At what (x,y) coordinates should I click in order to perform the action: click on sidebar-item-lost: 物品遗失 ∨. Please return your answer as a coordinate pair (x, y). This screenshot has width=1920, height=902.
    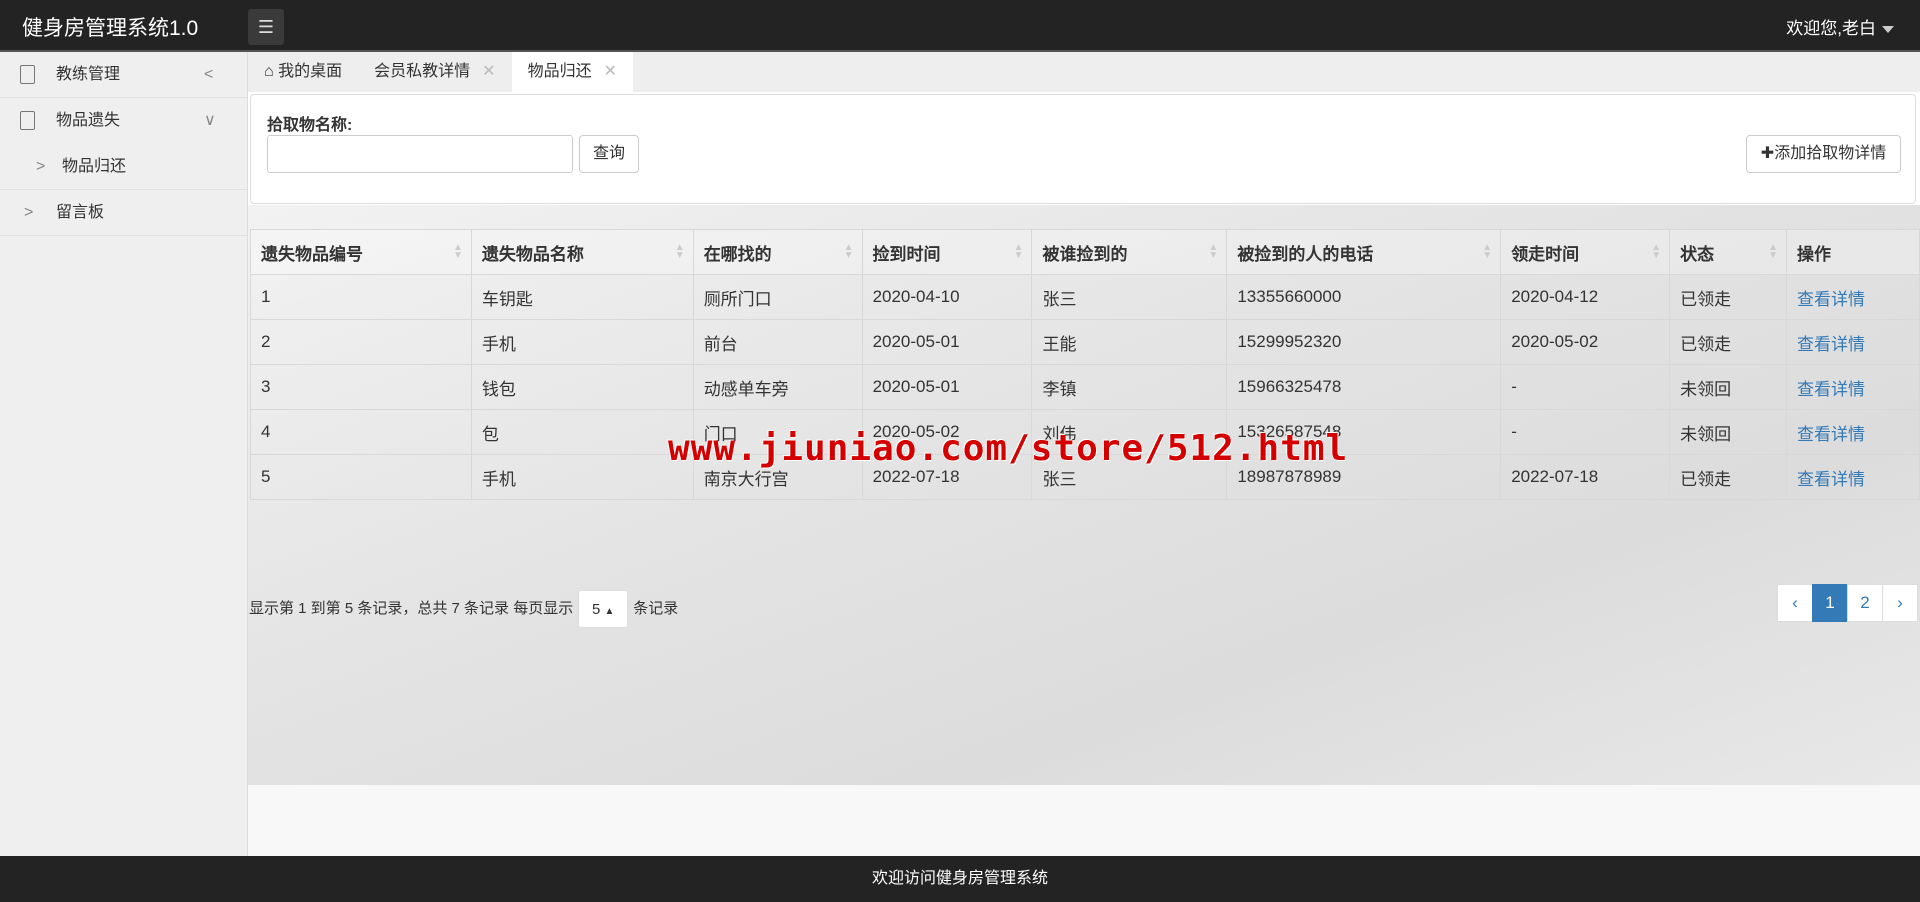
    Looking at the image, I should click on (123, 121).